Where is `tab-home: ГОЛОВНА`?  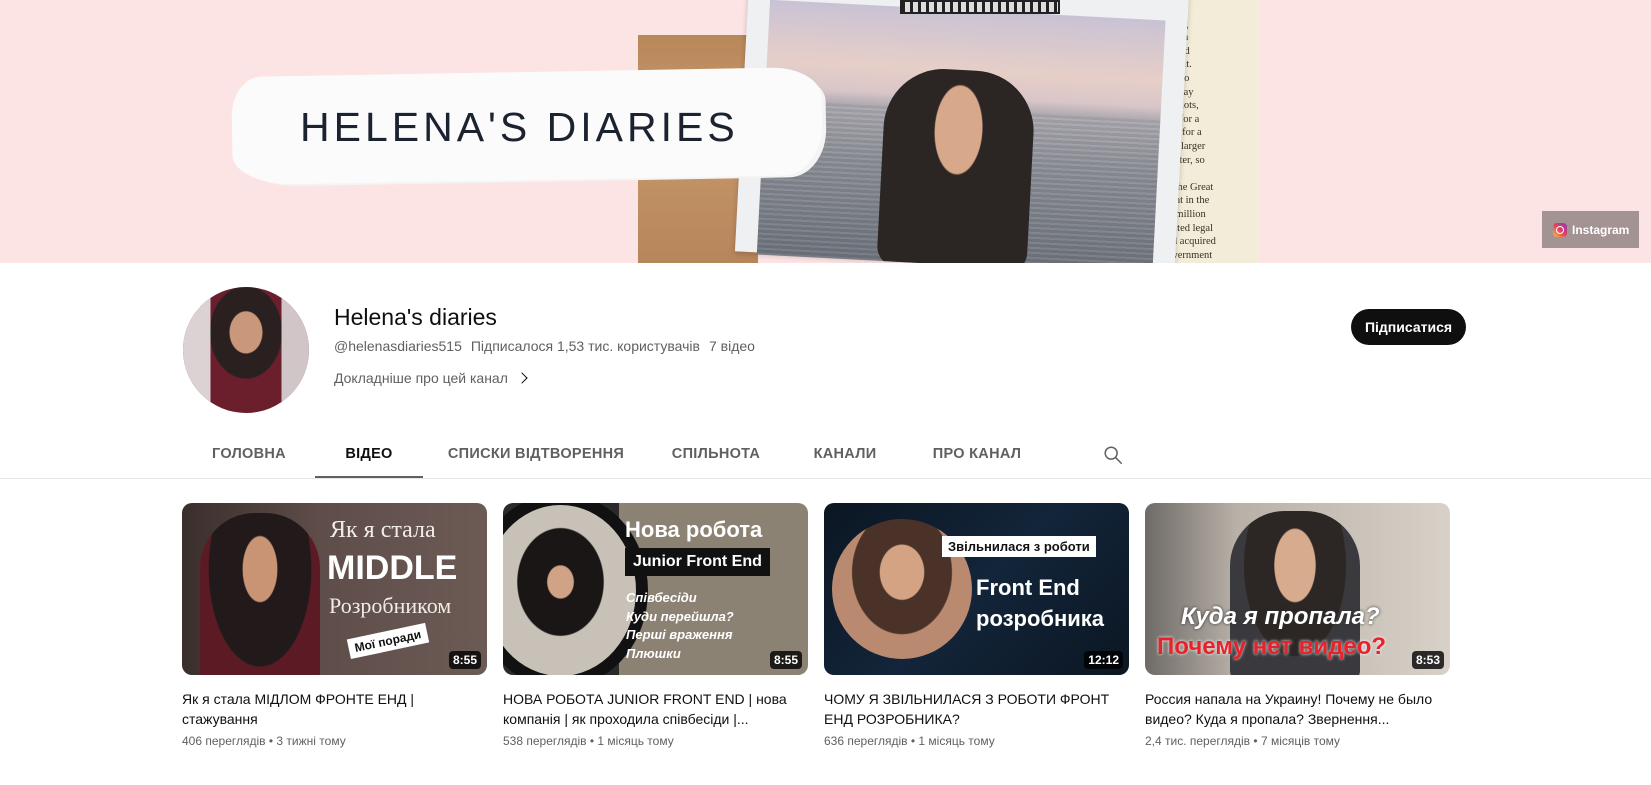
tab-home: ГОЛОВНА is located at coordinates (249, 454).